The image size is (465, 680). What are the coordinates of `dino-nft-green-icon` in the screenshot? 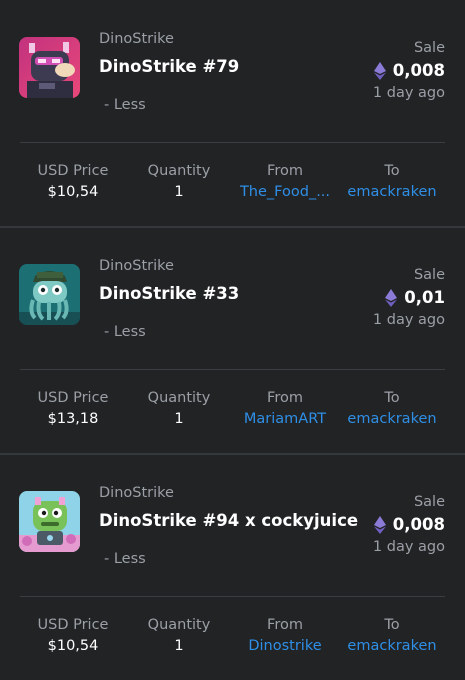 It's located at (49, 521).